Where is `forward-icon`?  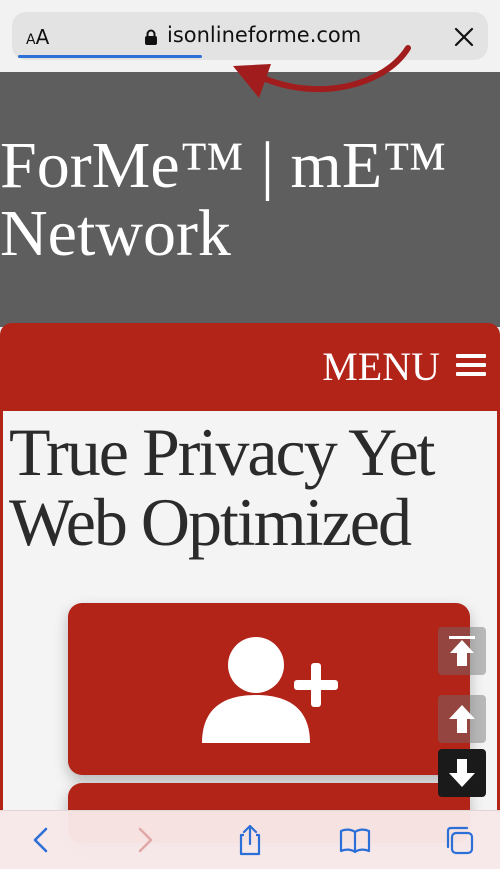 forward-icon is located at coordinates (145, 840).